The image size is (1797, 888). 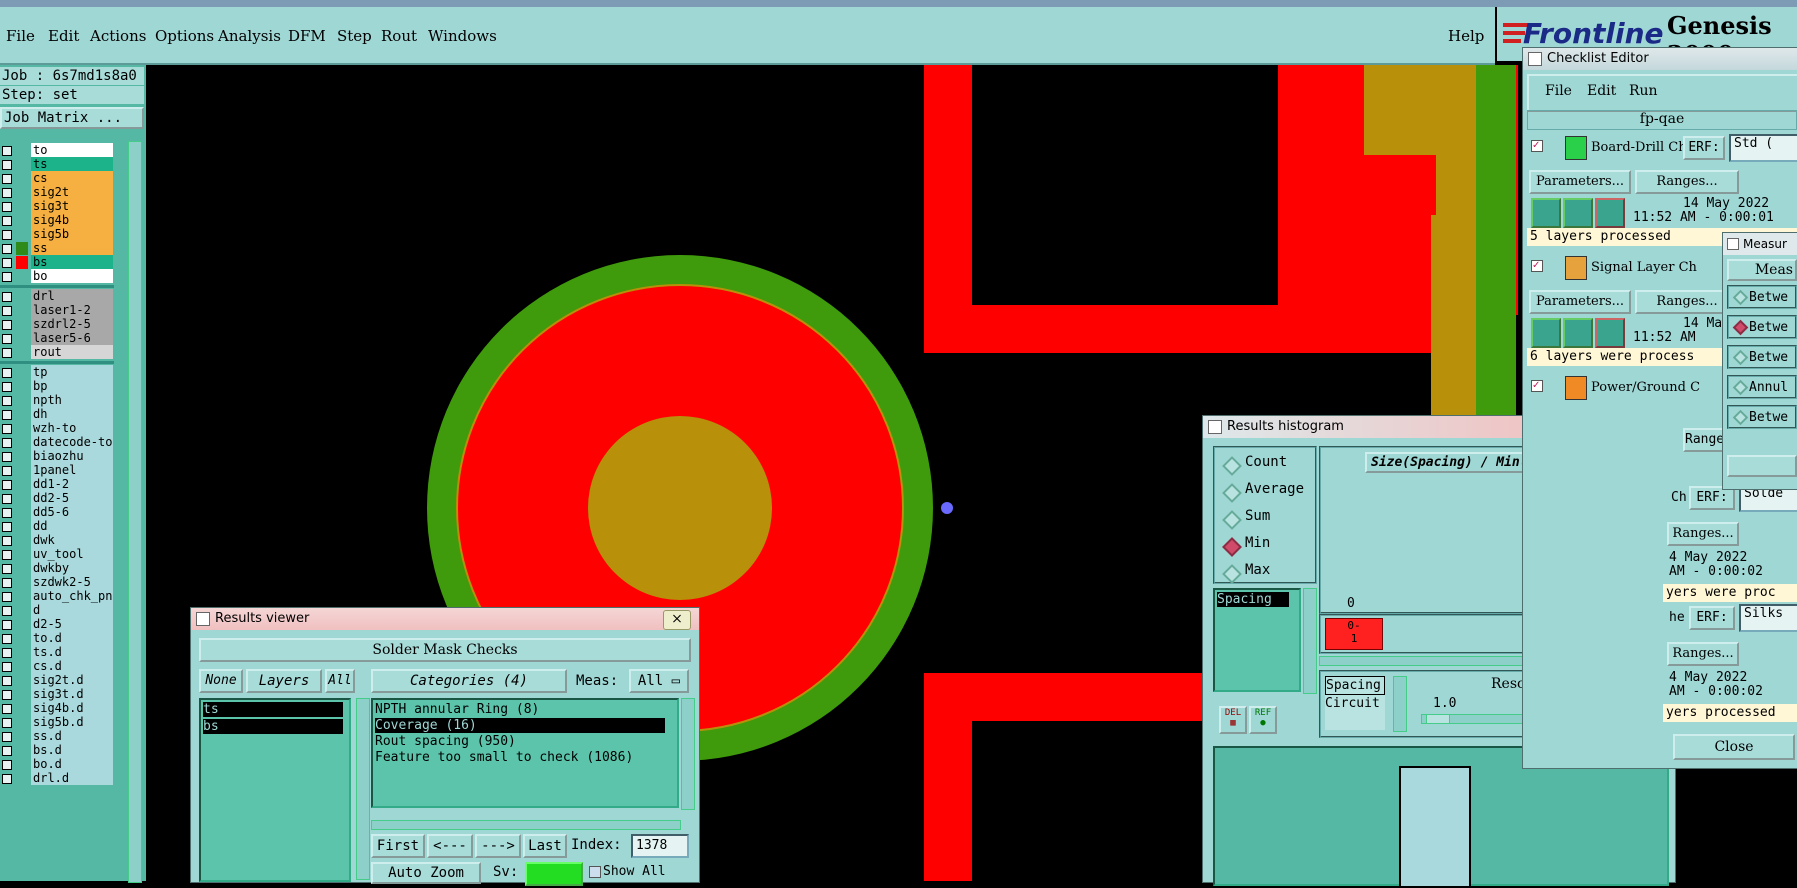 What do you see at coordinates (72, 262) in the screenshot?
I see `layer-name: bs` at bounding box center [72, 262].